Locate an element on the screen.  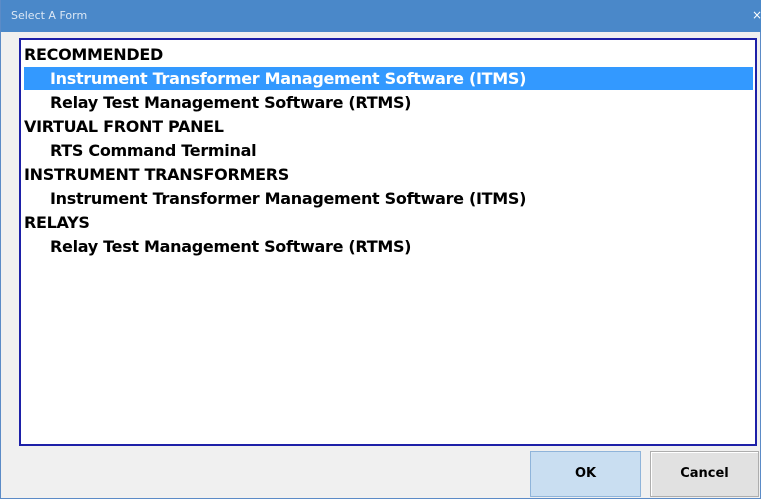
list-item-rtms: Relay Test Management Software (RTMS) is located at coordinates (388, 246).